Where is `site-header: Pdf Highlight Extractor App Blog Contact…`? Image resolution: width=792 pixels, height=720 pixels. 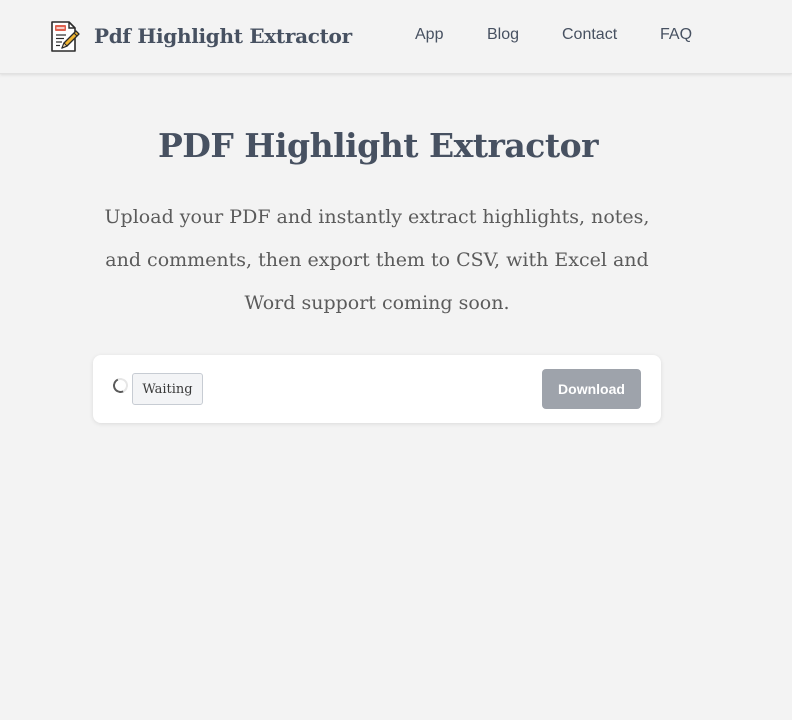 site-header: Pdf Highlight Extractor App Blog Contact… is located at coordinates (396, 37).